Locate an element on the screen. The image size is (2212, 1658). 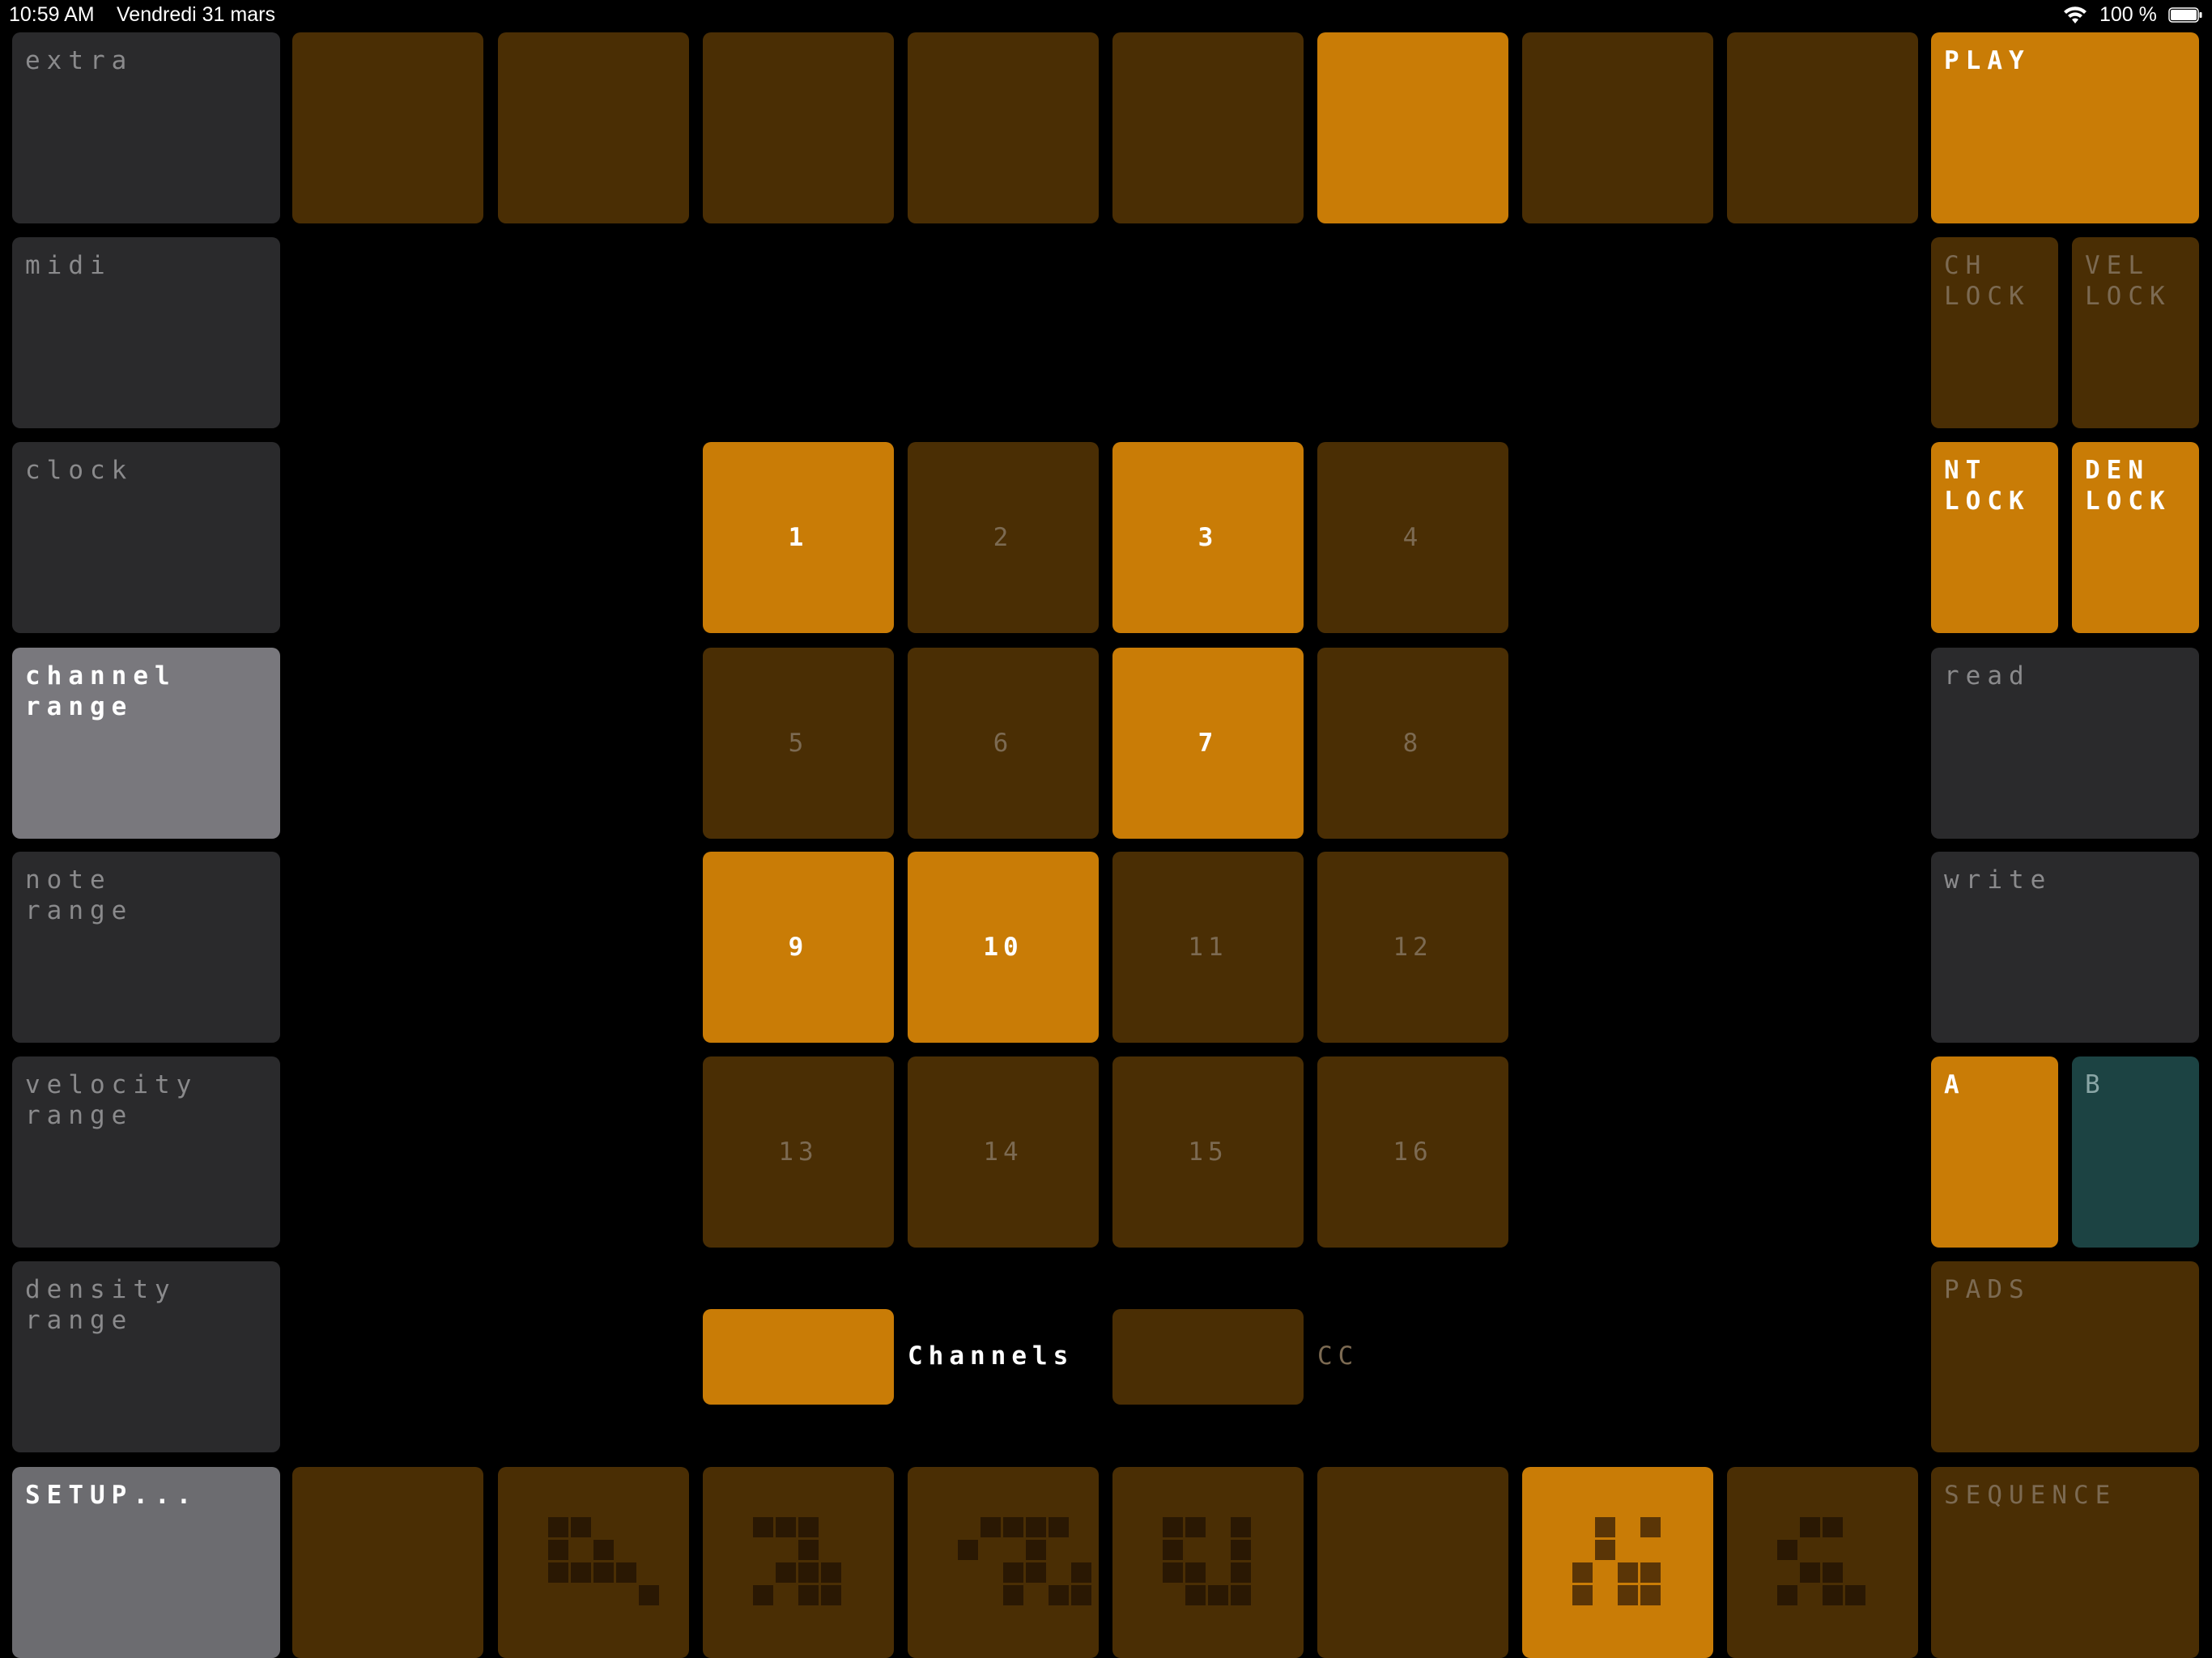
channel-pad-11: 11 is located at coordinates (1208, 947).